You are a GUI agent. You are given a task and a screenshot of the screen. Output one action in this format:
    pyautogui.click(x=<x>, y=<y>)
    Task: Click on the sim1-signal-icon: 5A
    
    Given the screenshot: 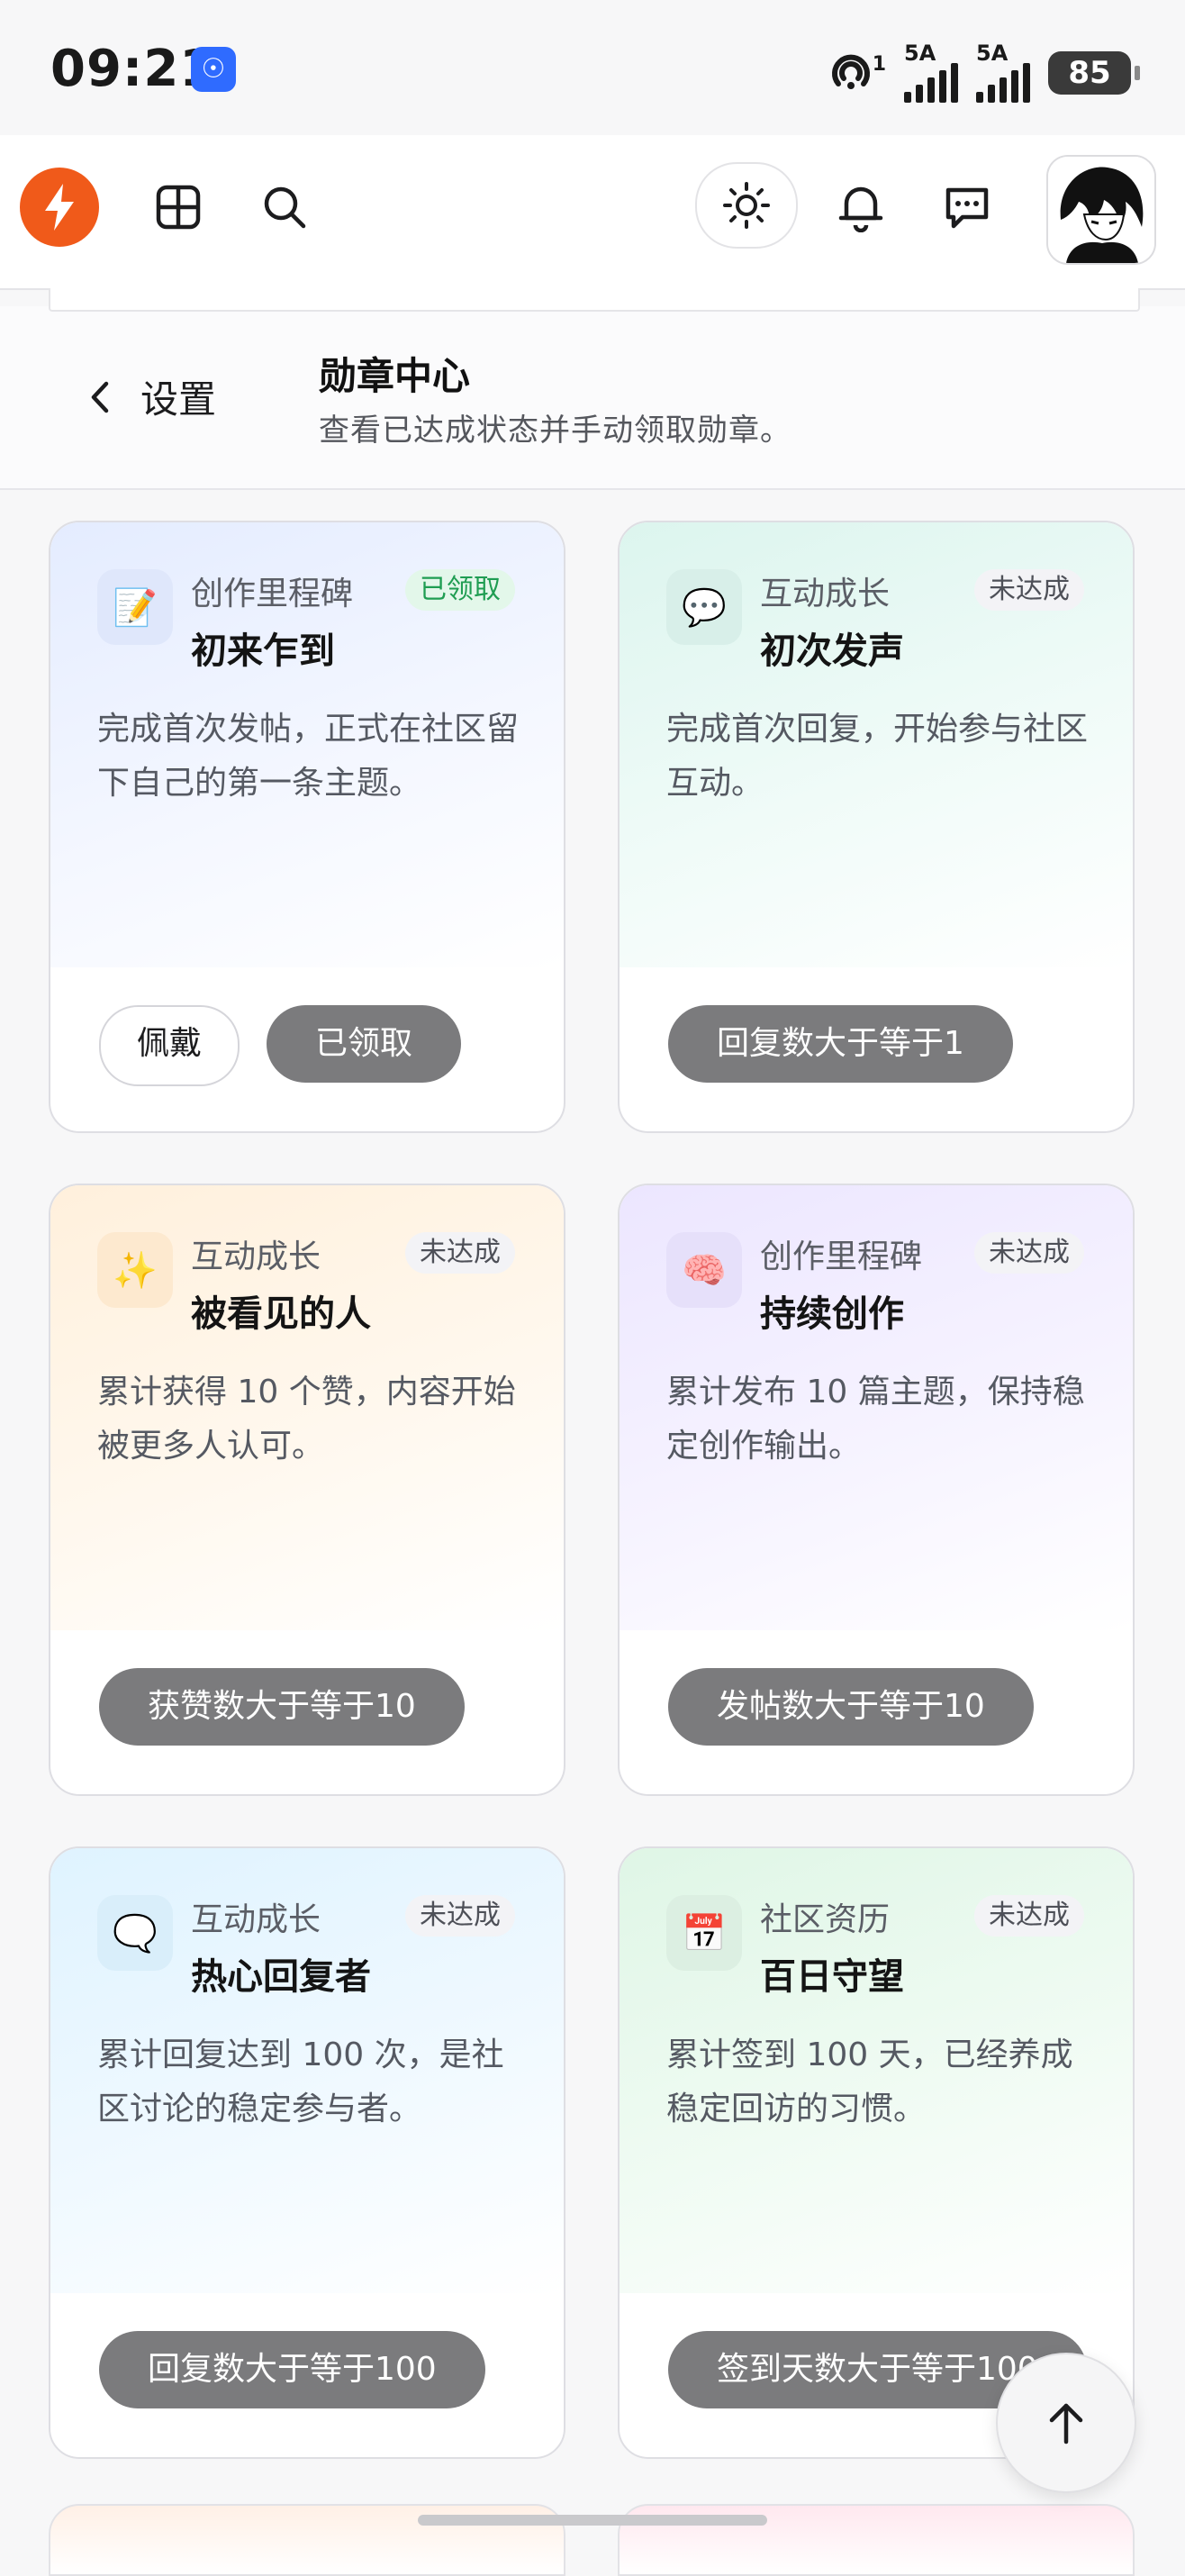 What is the action you would take?
    pyautogui.click(x=931, y=72)
    